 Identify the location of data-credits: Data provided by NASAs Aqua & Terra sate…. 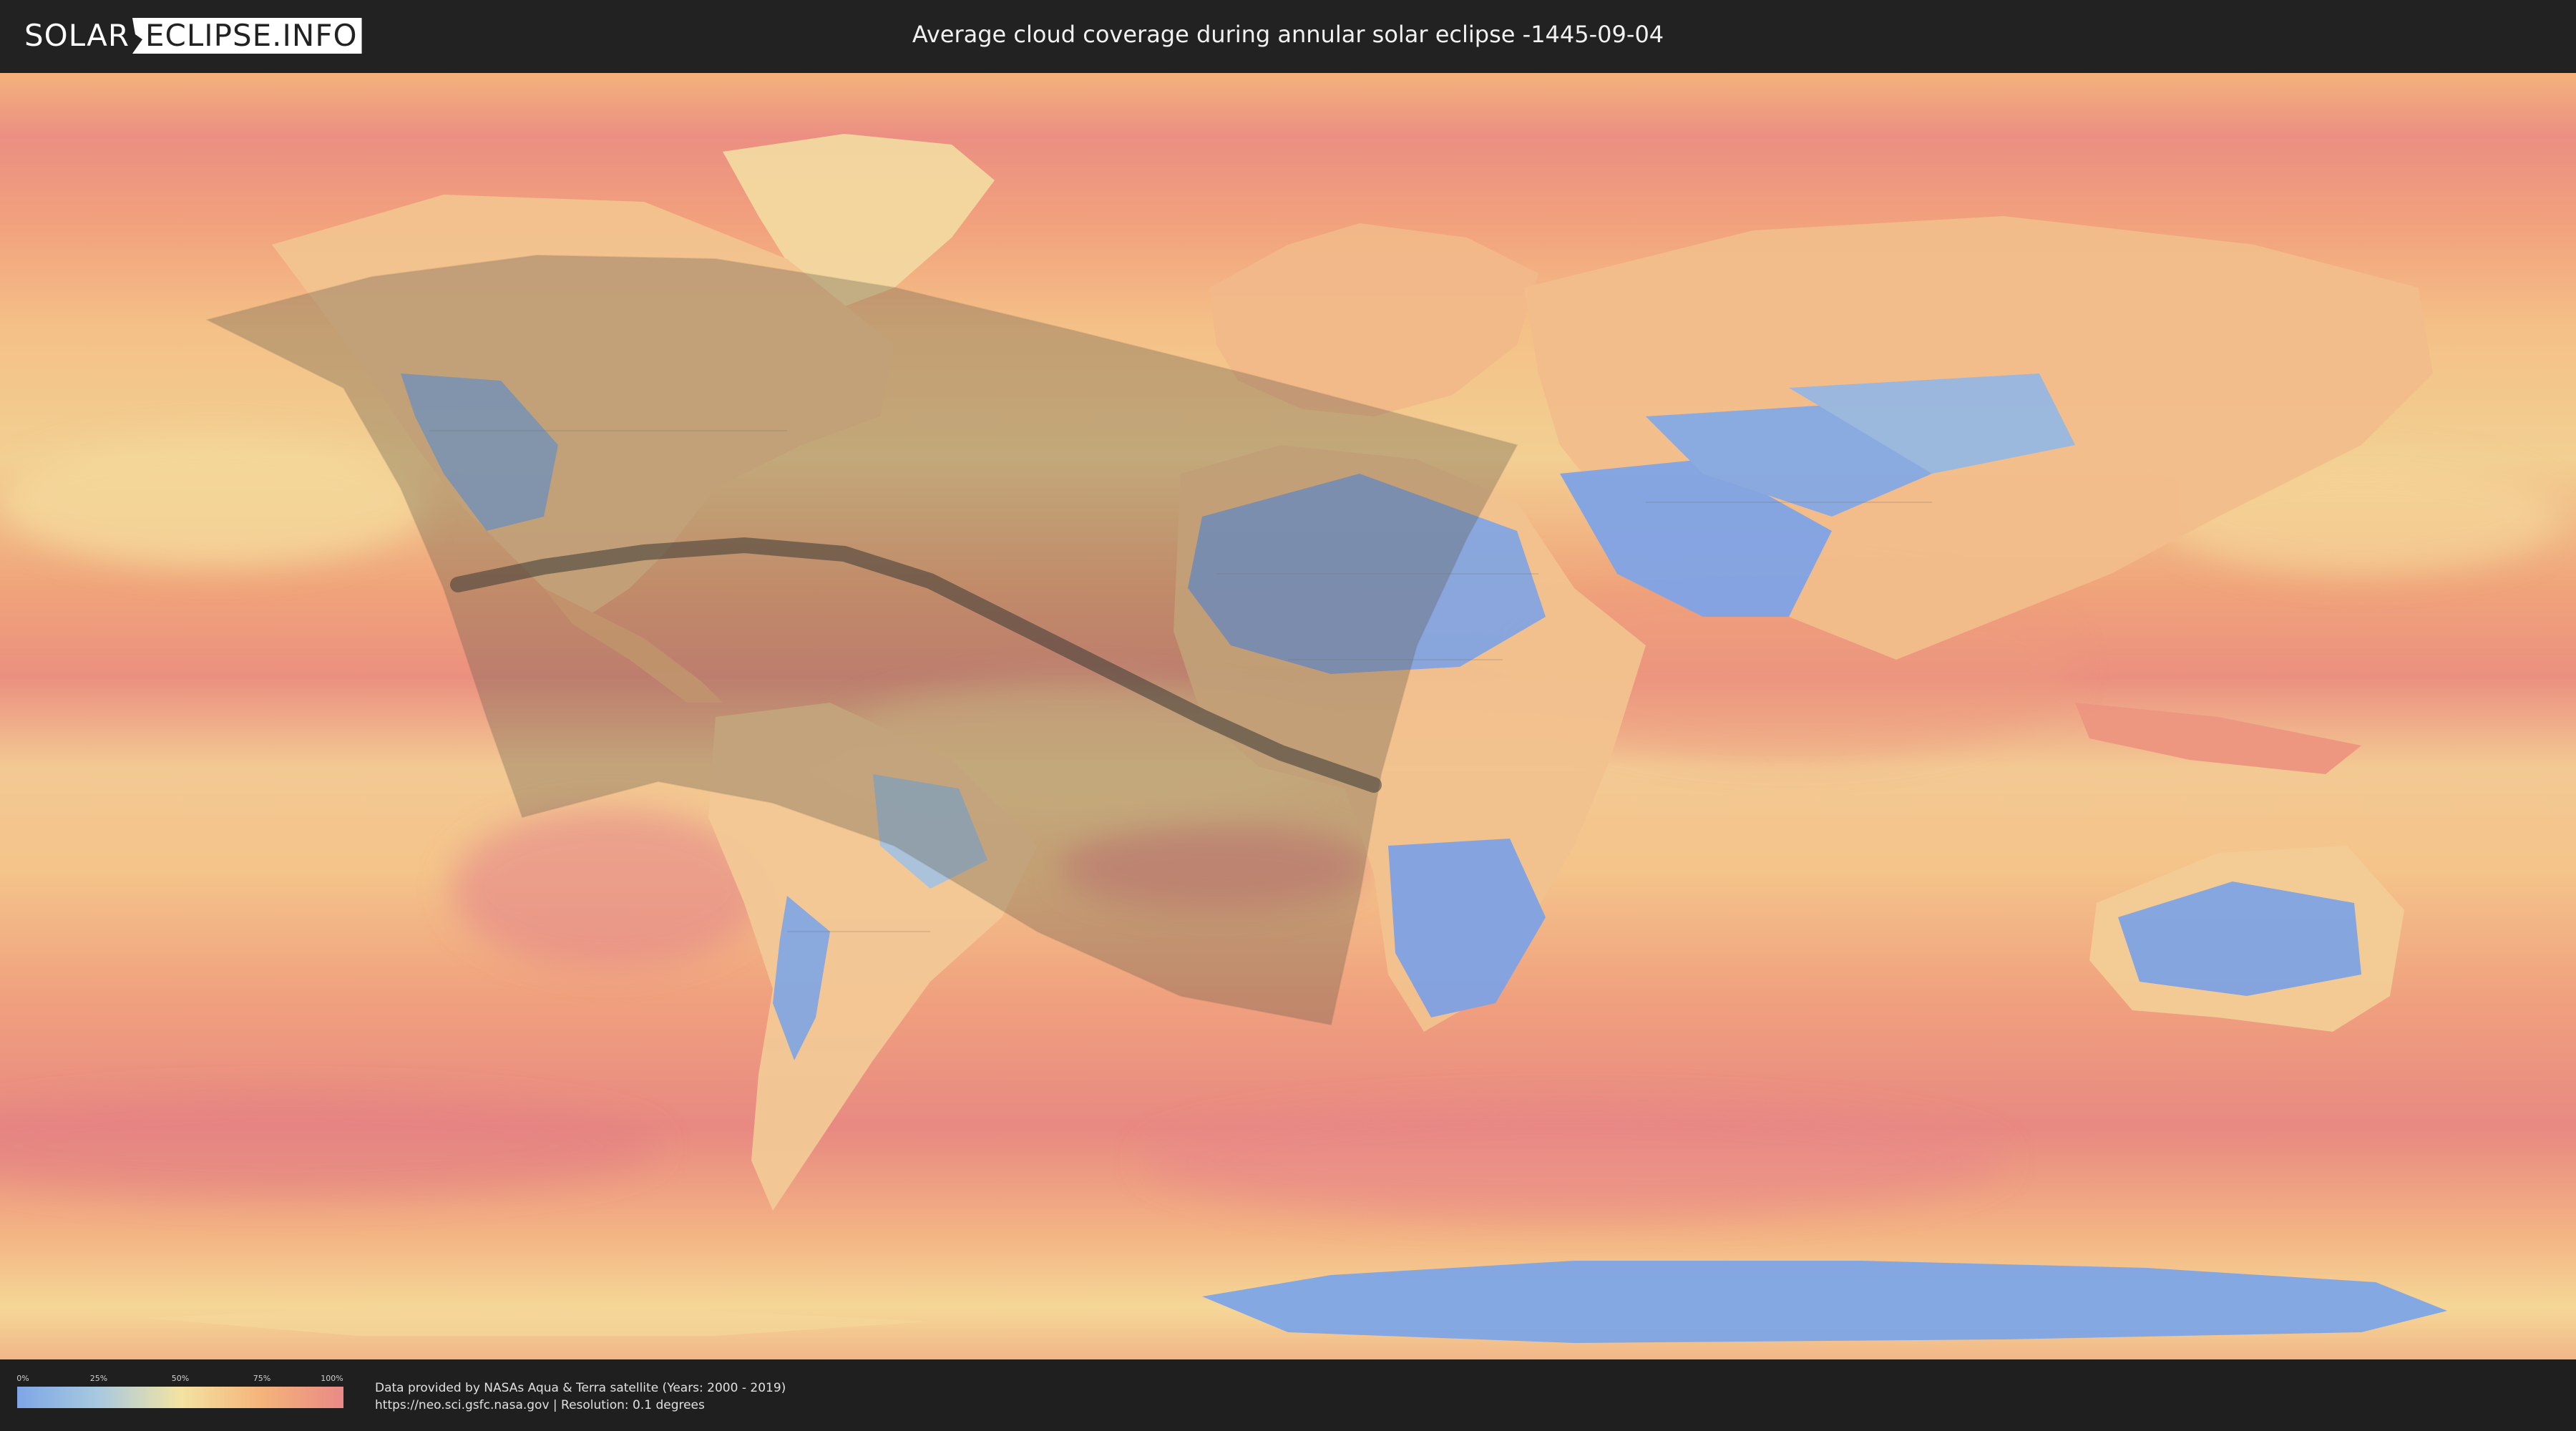
(580, 1396).